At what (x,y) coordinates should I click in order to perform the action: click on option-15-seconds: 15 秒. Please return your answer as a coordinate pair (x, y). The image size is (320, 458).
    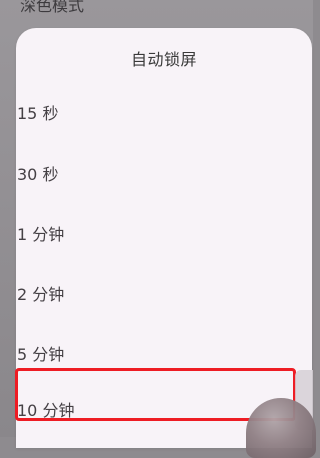
    Looking at the image, I should click on (37, 112).